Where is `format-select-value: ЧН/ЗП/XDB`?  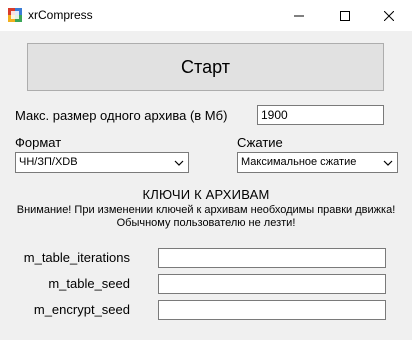
format-select-value: ЧН/ЗП/XDB is located at coordinates (48, 162).